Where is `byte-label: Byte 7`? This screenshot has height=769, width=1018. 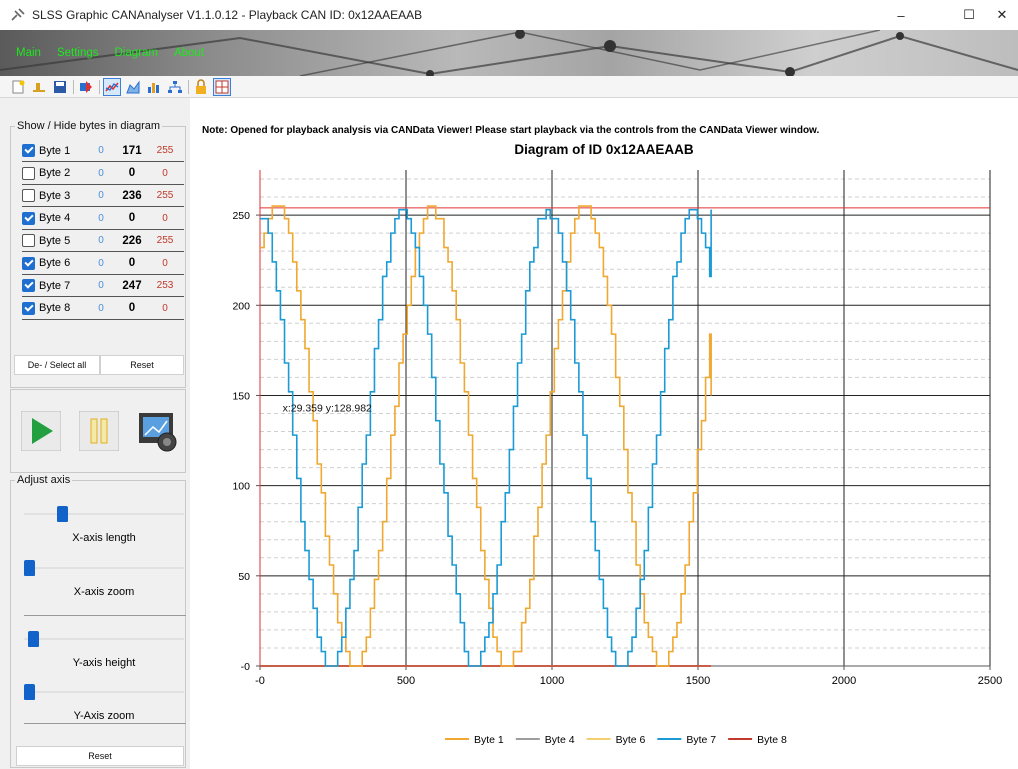 byte-label: Byte 7 is located at coordinates (55, 285).